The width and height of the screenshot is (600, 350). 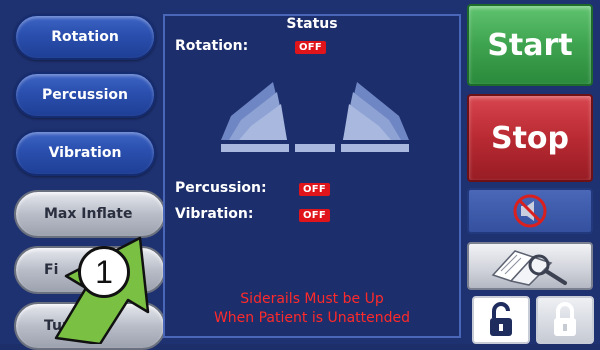 I want to click on stop-button: Stop, so click(x=530, y=138).